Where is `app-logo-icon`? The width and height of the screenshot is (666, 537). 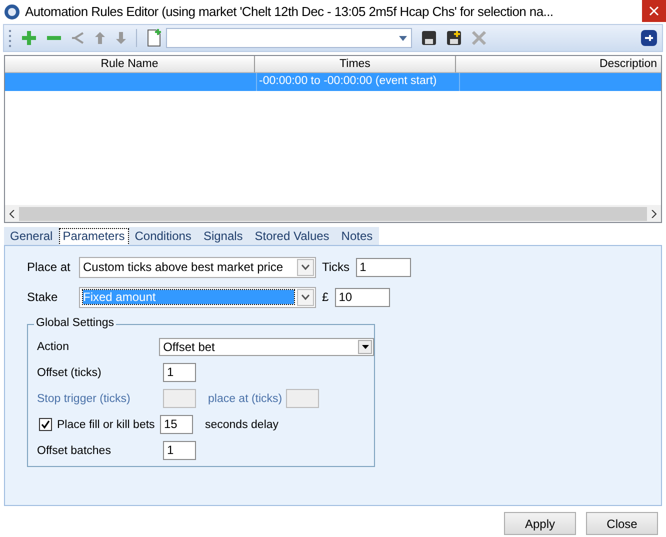
app-logo-icon is located at coordinates (12, 12).